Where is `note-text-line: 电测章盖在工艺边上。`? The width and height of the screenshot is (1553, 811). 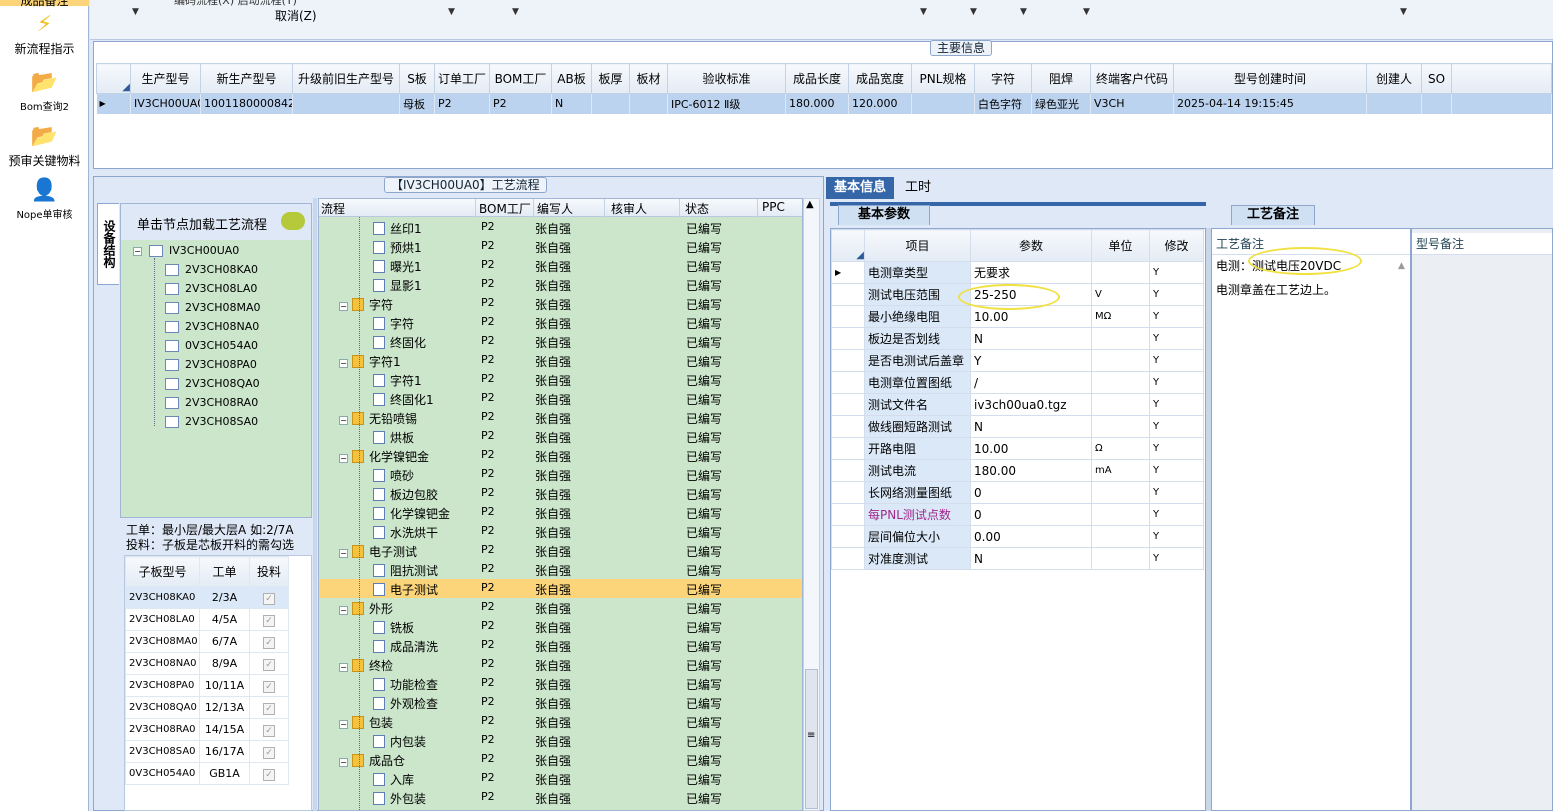 note-text-line: 电测章盖在工艺边上。 is located at coordinates (1276, 289).